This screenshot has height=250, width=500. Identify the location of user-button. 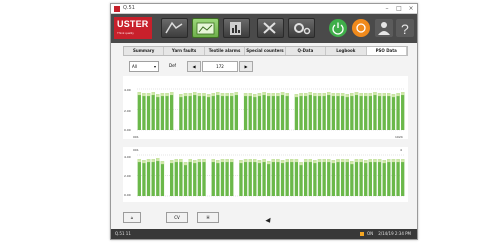
(384, 28).